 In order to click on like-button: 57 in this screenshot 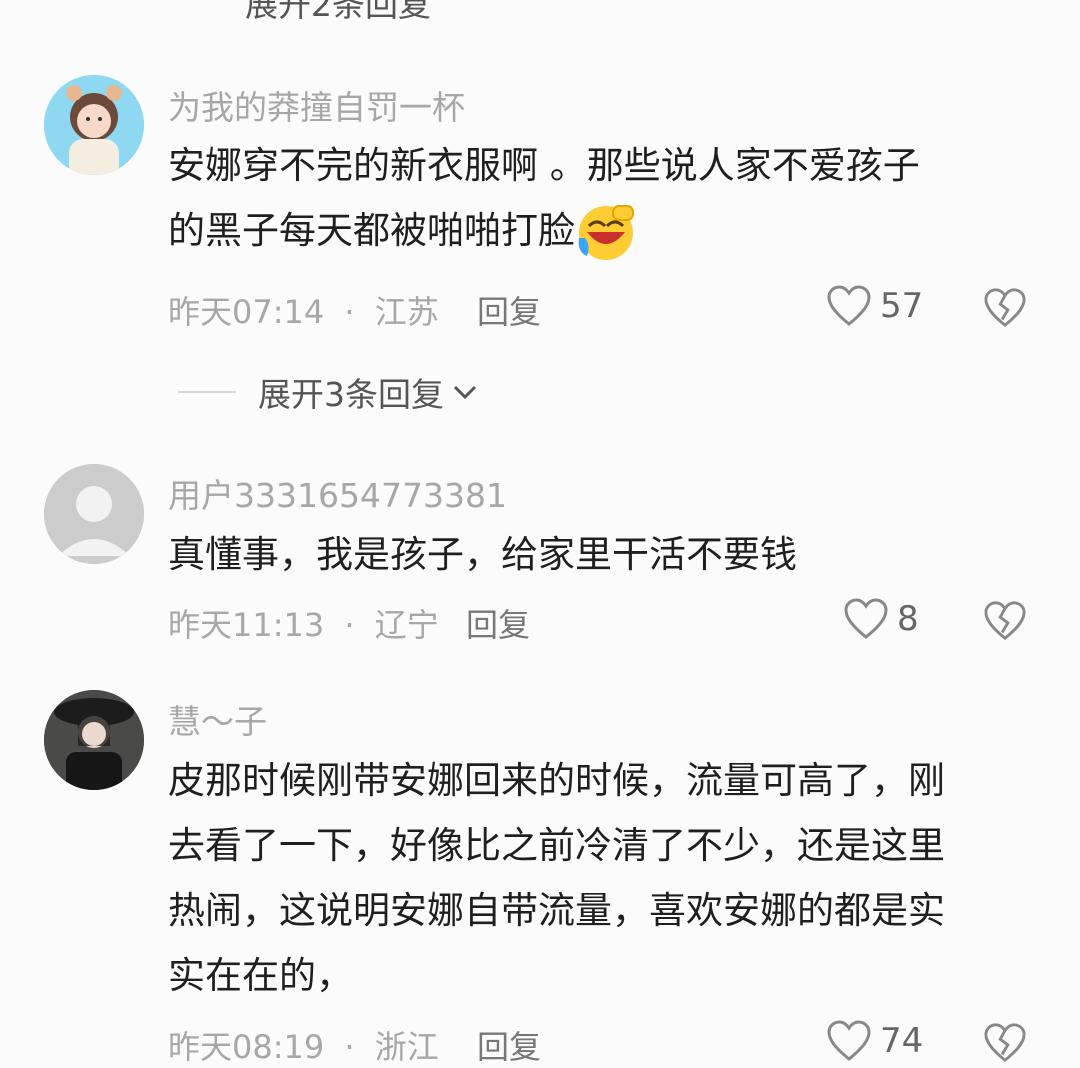, I will do `click(874, 306)`.